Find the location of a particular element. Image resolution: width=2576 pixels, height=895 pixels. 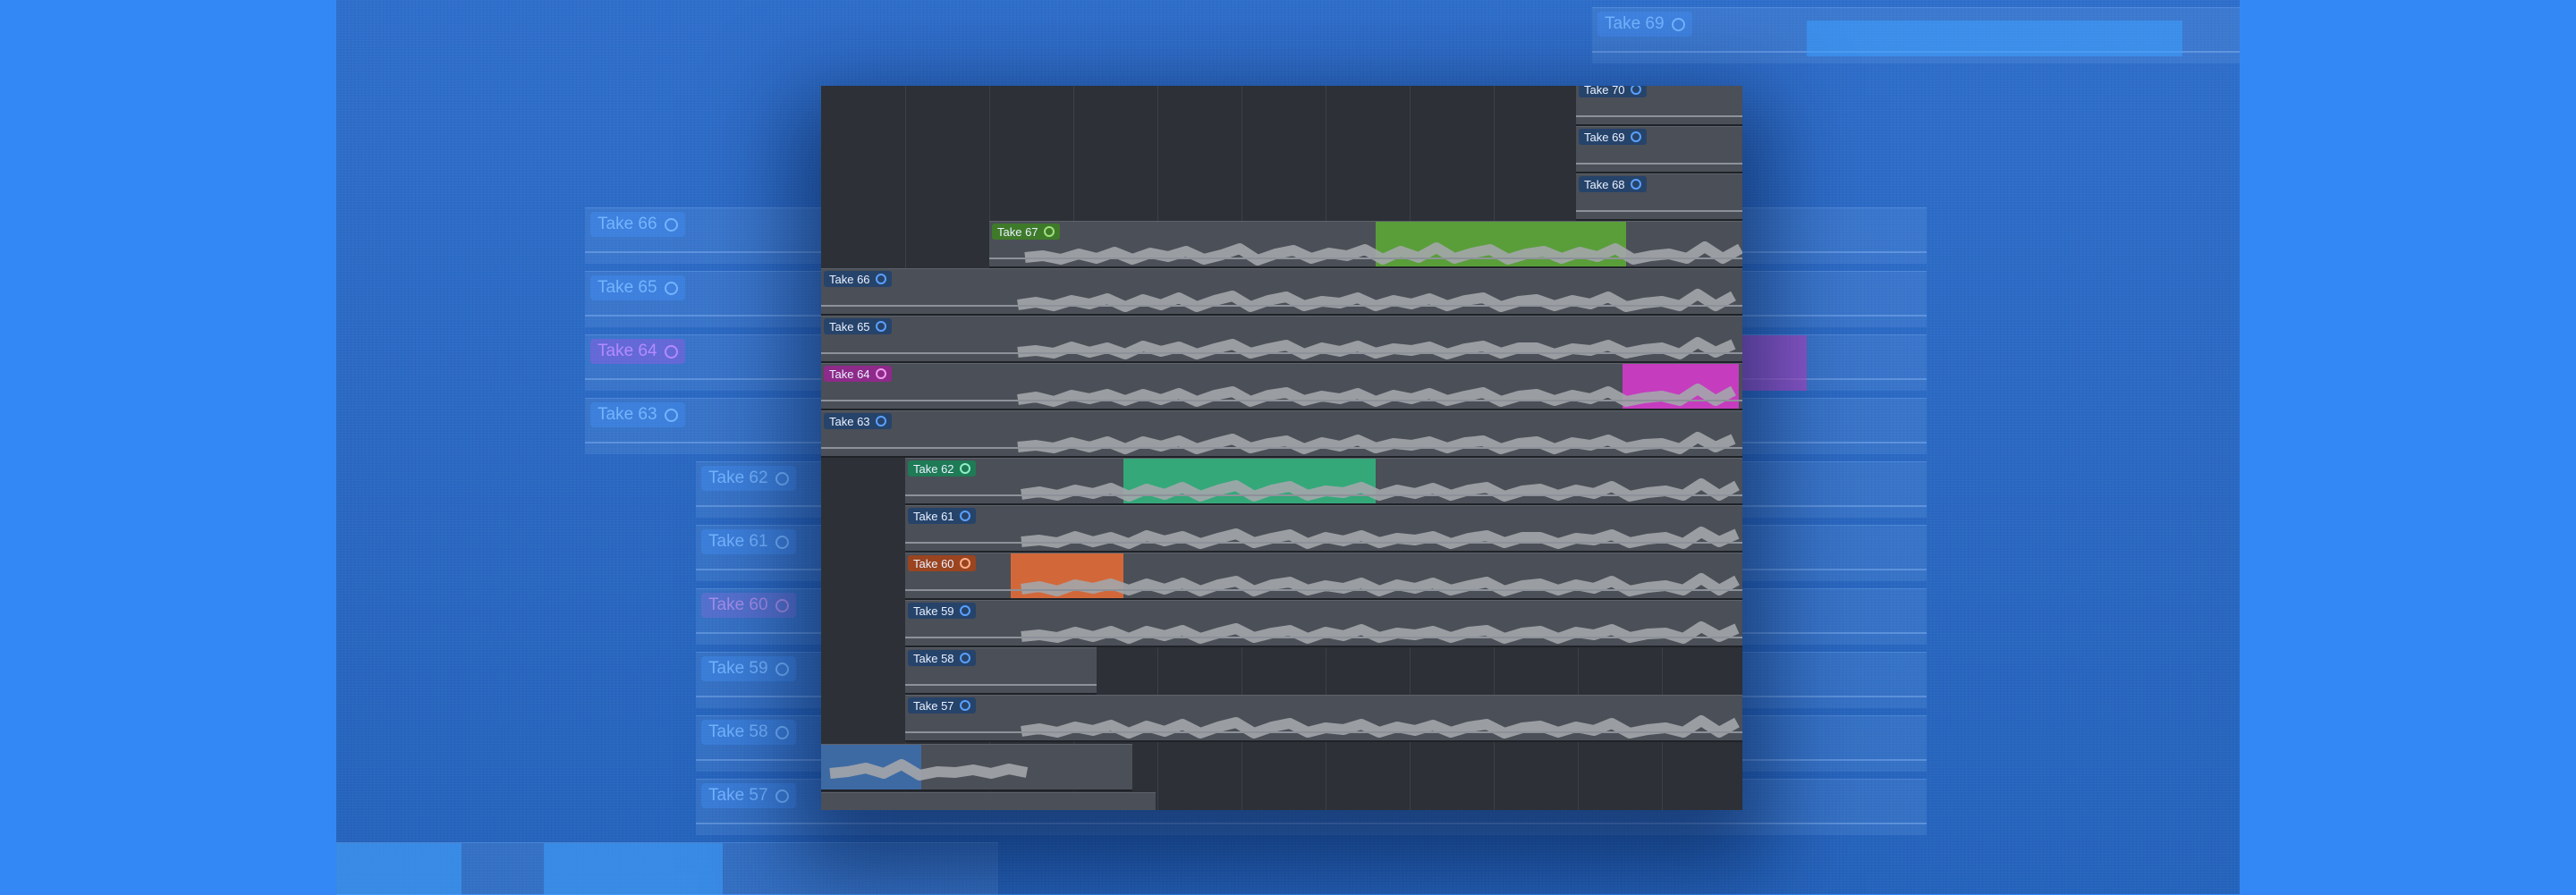

take-label: Take 59 is located at coordinates (942, 611).